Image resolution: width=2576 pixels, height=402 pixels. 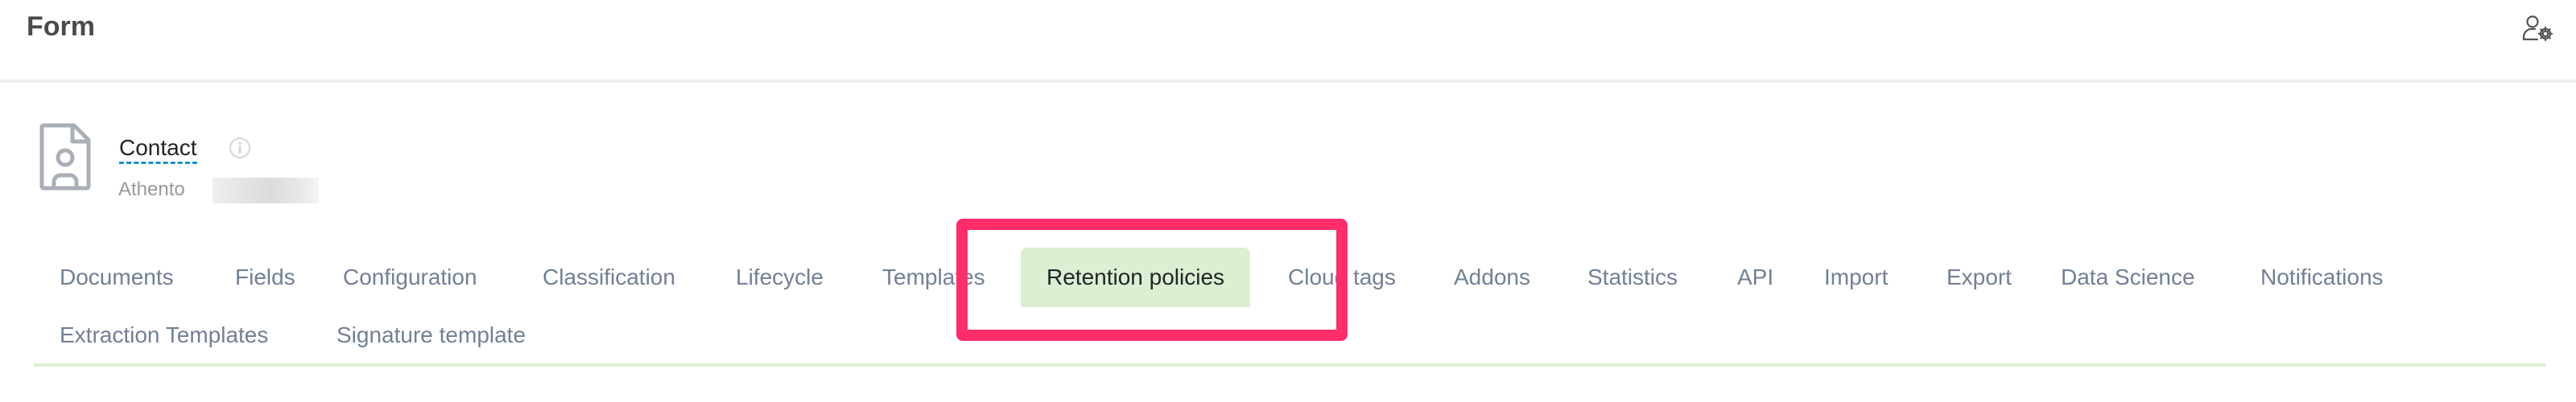 I want to click on tab-extraction-templates: Extraction Templates, so click(x=164, y=335).